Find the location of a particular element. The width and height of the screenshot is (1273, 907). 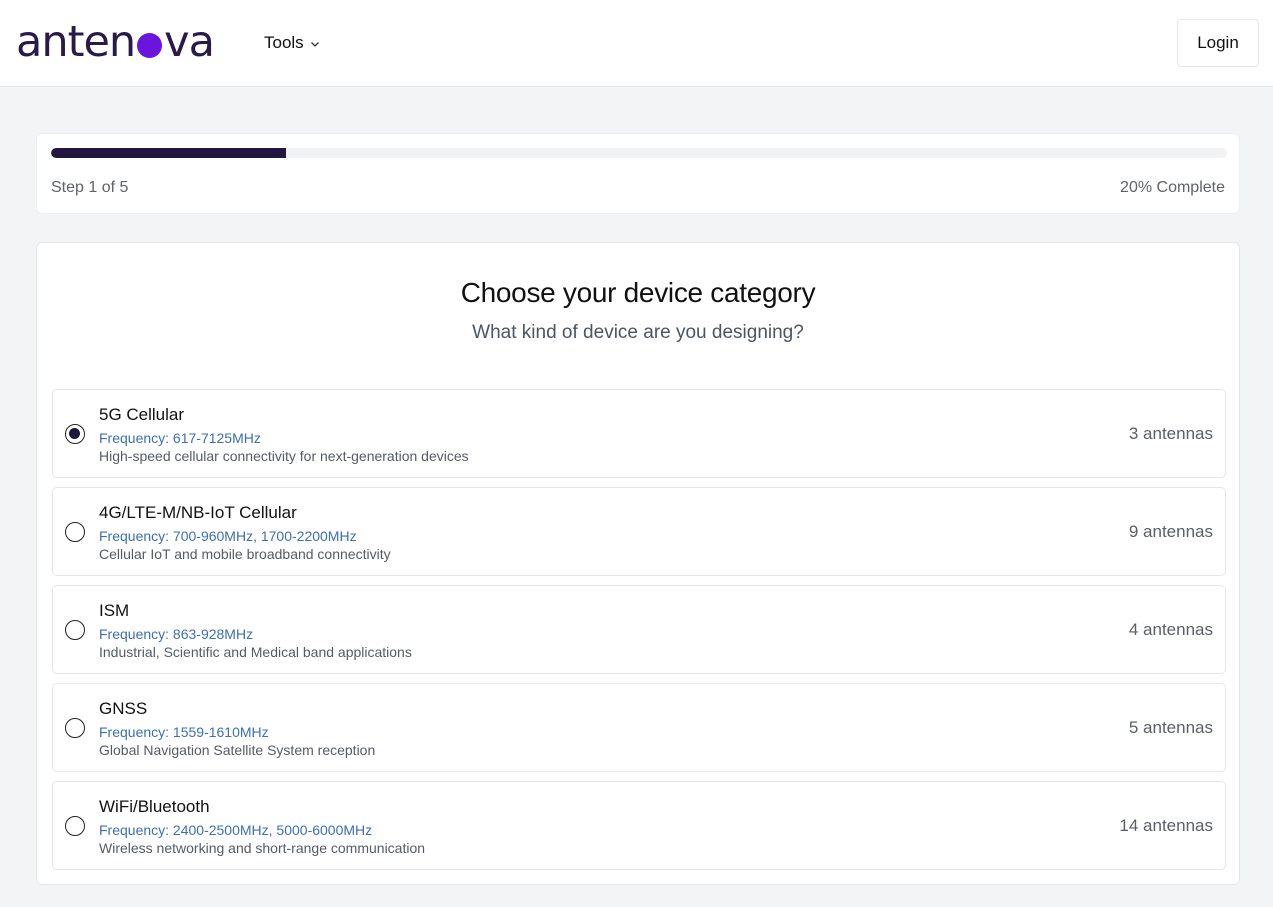

option-name: 5G Cellular is located at coordinates (142, 414).